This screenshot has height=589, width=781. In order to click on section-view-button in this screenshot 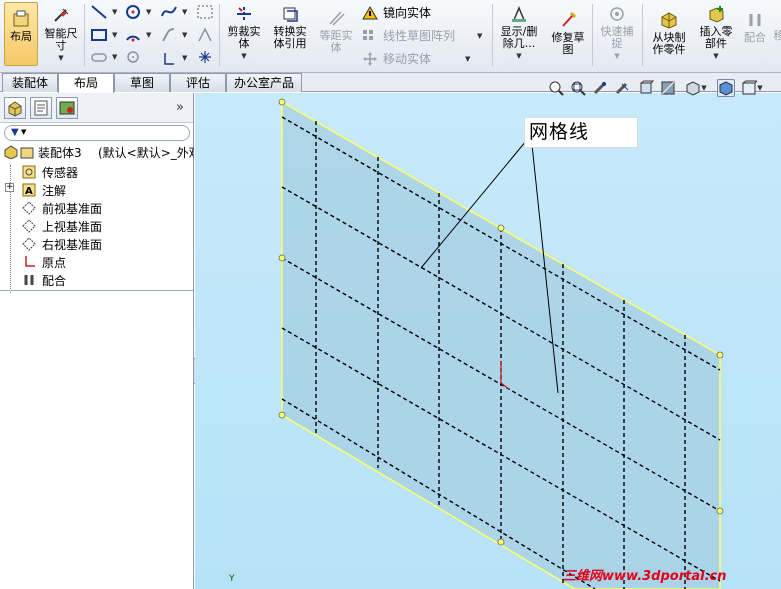, I will do `click(622, 88)`.